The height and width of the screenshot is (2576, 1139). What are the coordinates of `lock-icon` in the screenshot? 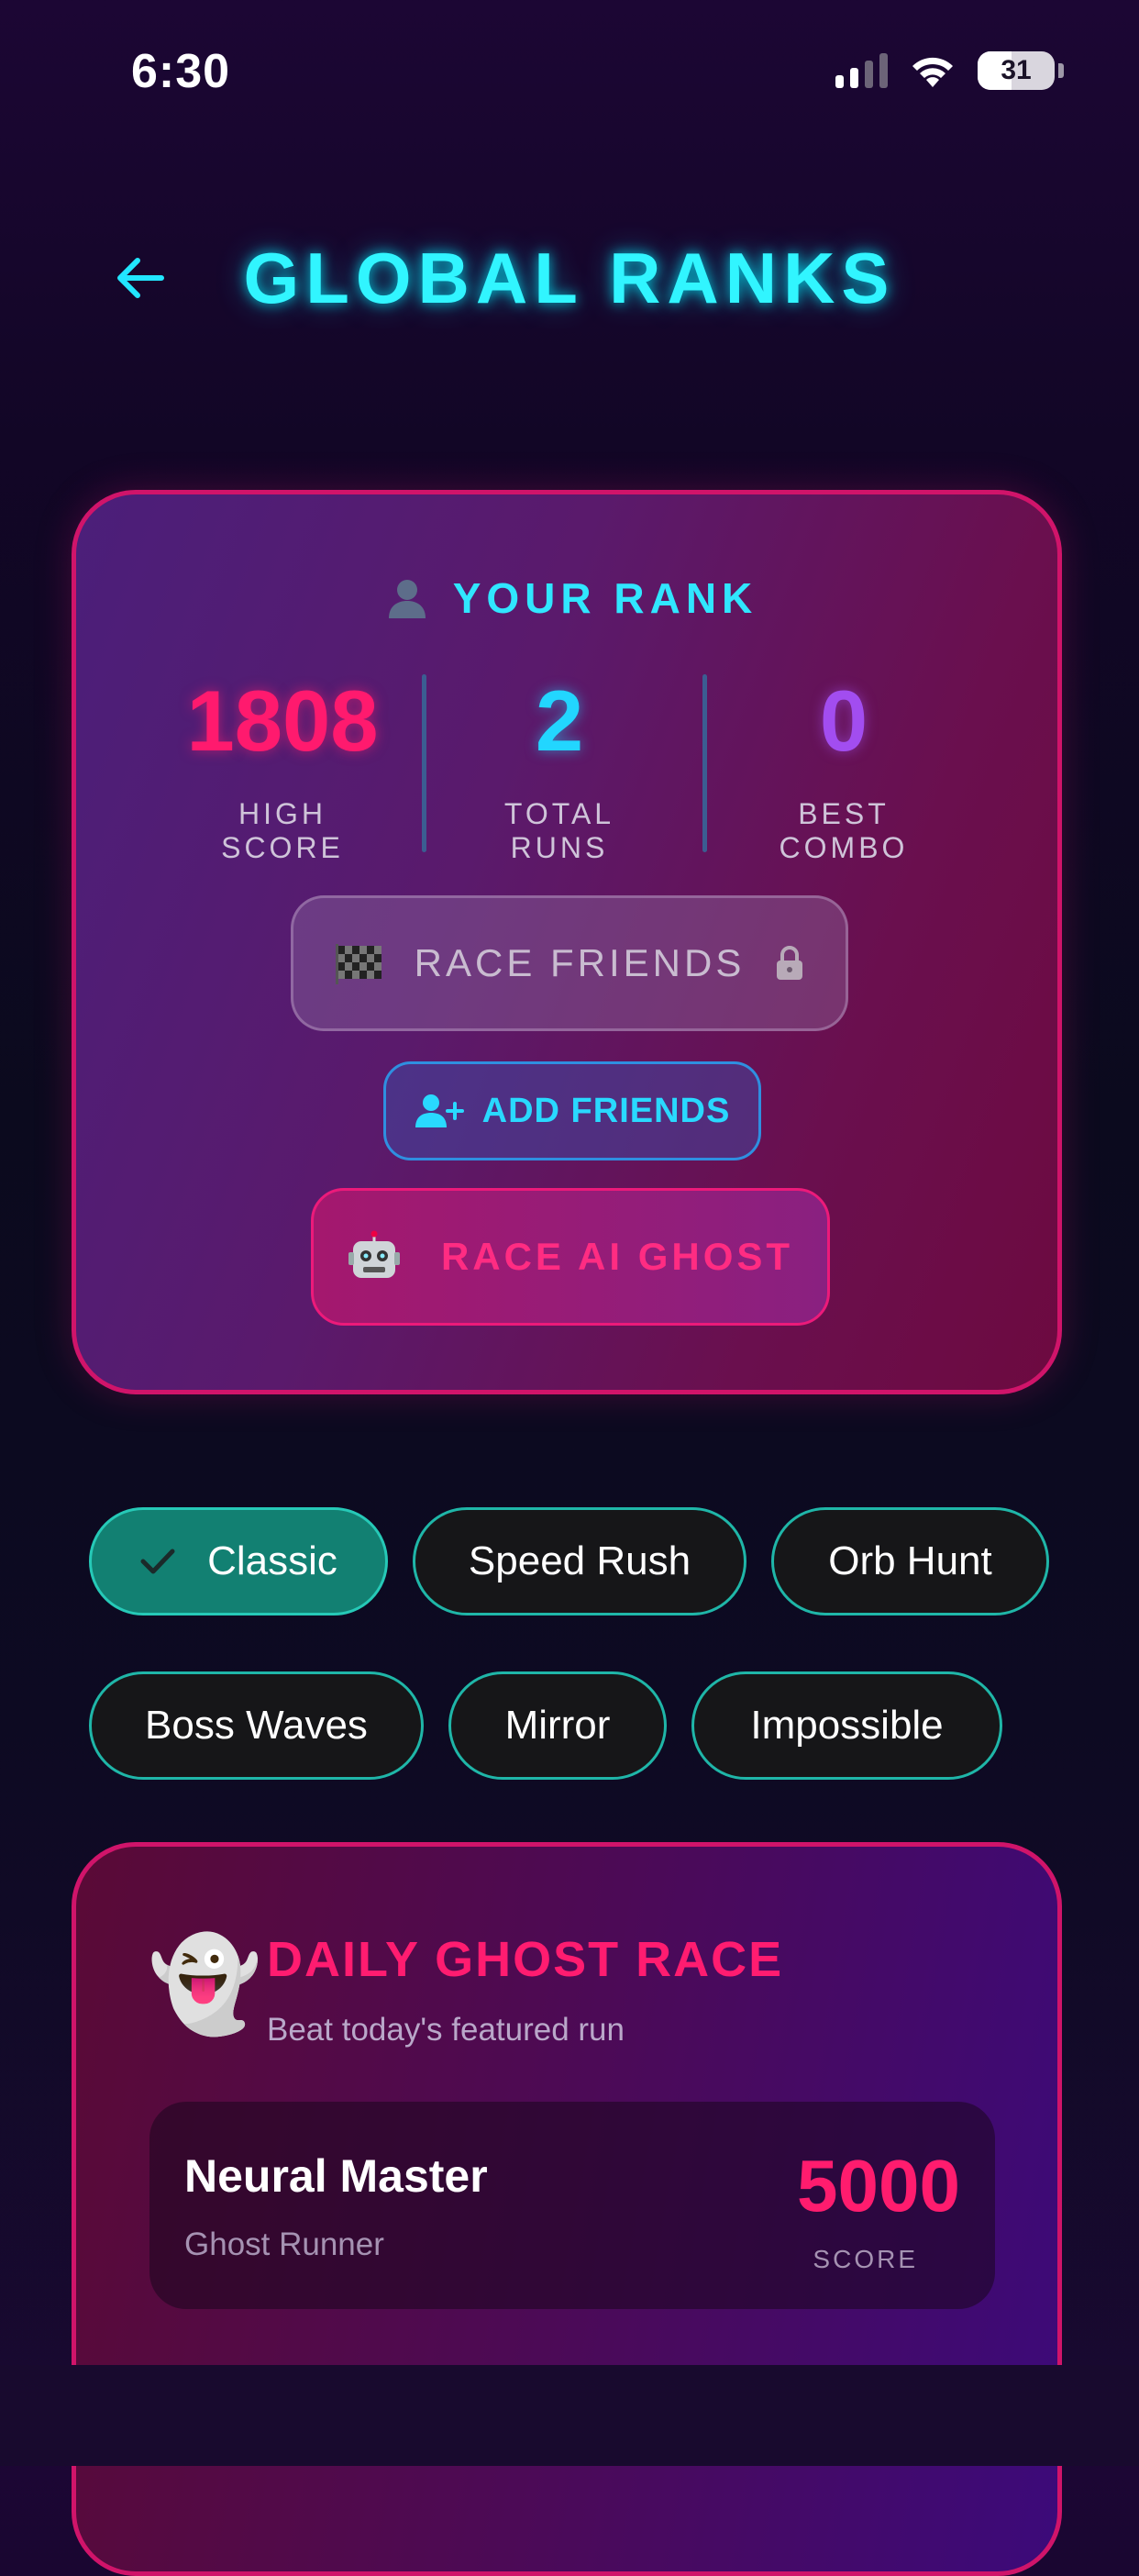 It's located at (790, 963).